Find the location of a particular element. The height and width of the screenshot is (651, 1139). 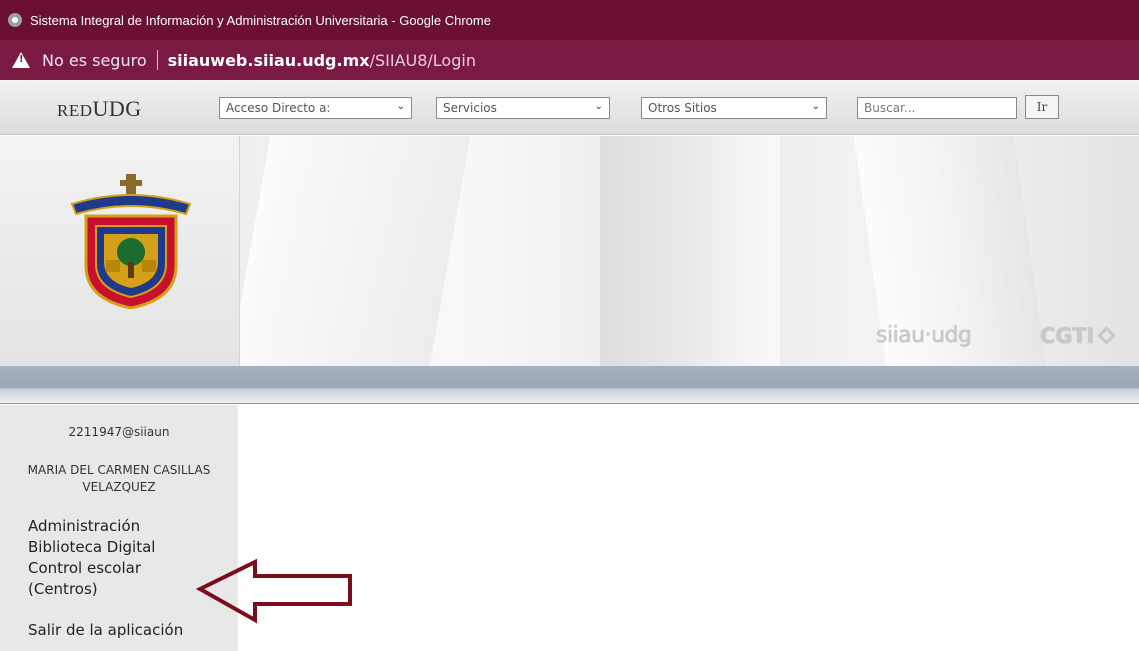

dropdown-label: Servicios is located at coordinates (470, 108).